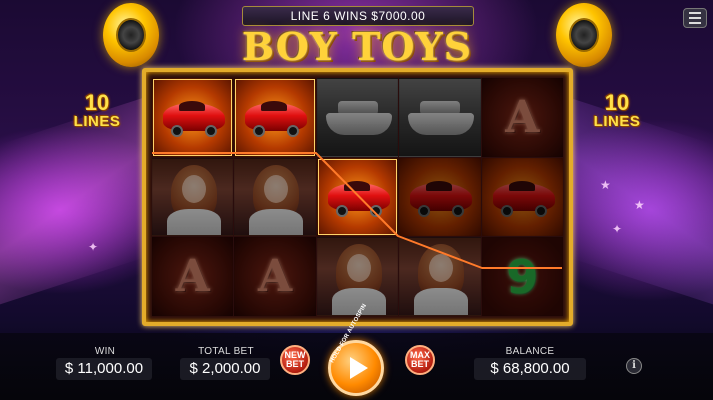 Image resolution: width=713 pixels, height=400 pixels. Describe the element at coordinates (358, 16) in the screenshot. I see `win-banner: LINE 6 WINS $7000.00` at that location.